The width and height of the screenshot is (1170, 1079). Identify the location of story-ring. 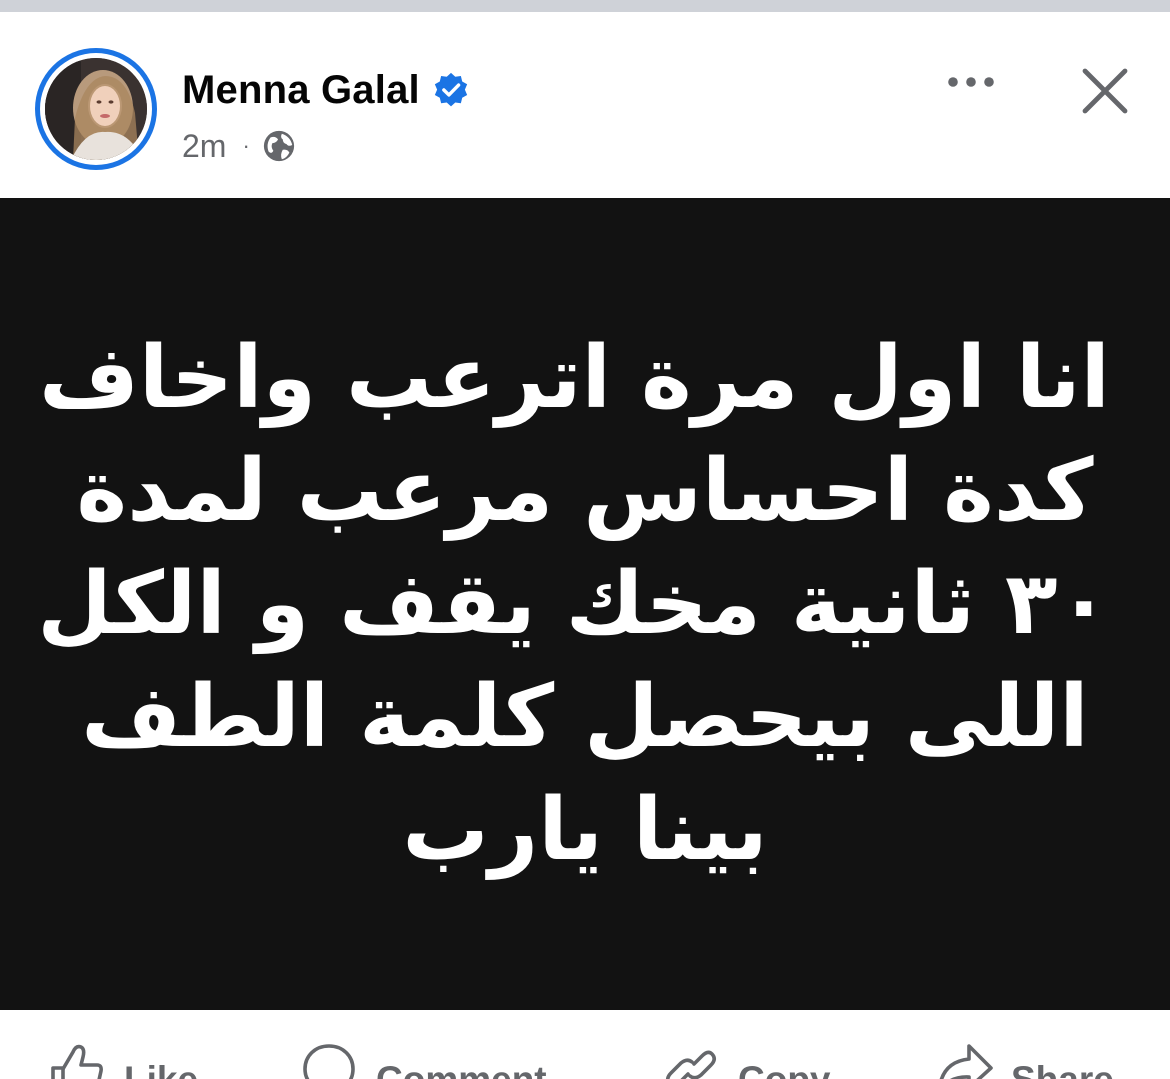
(96, 109).